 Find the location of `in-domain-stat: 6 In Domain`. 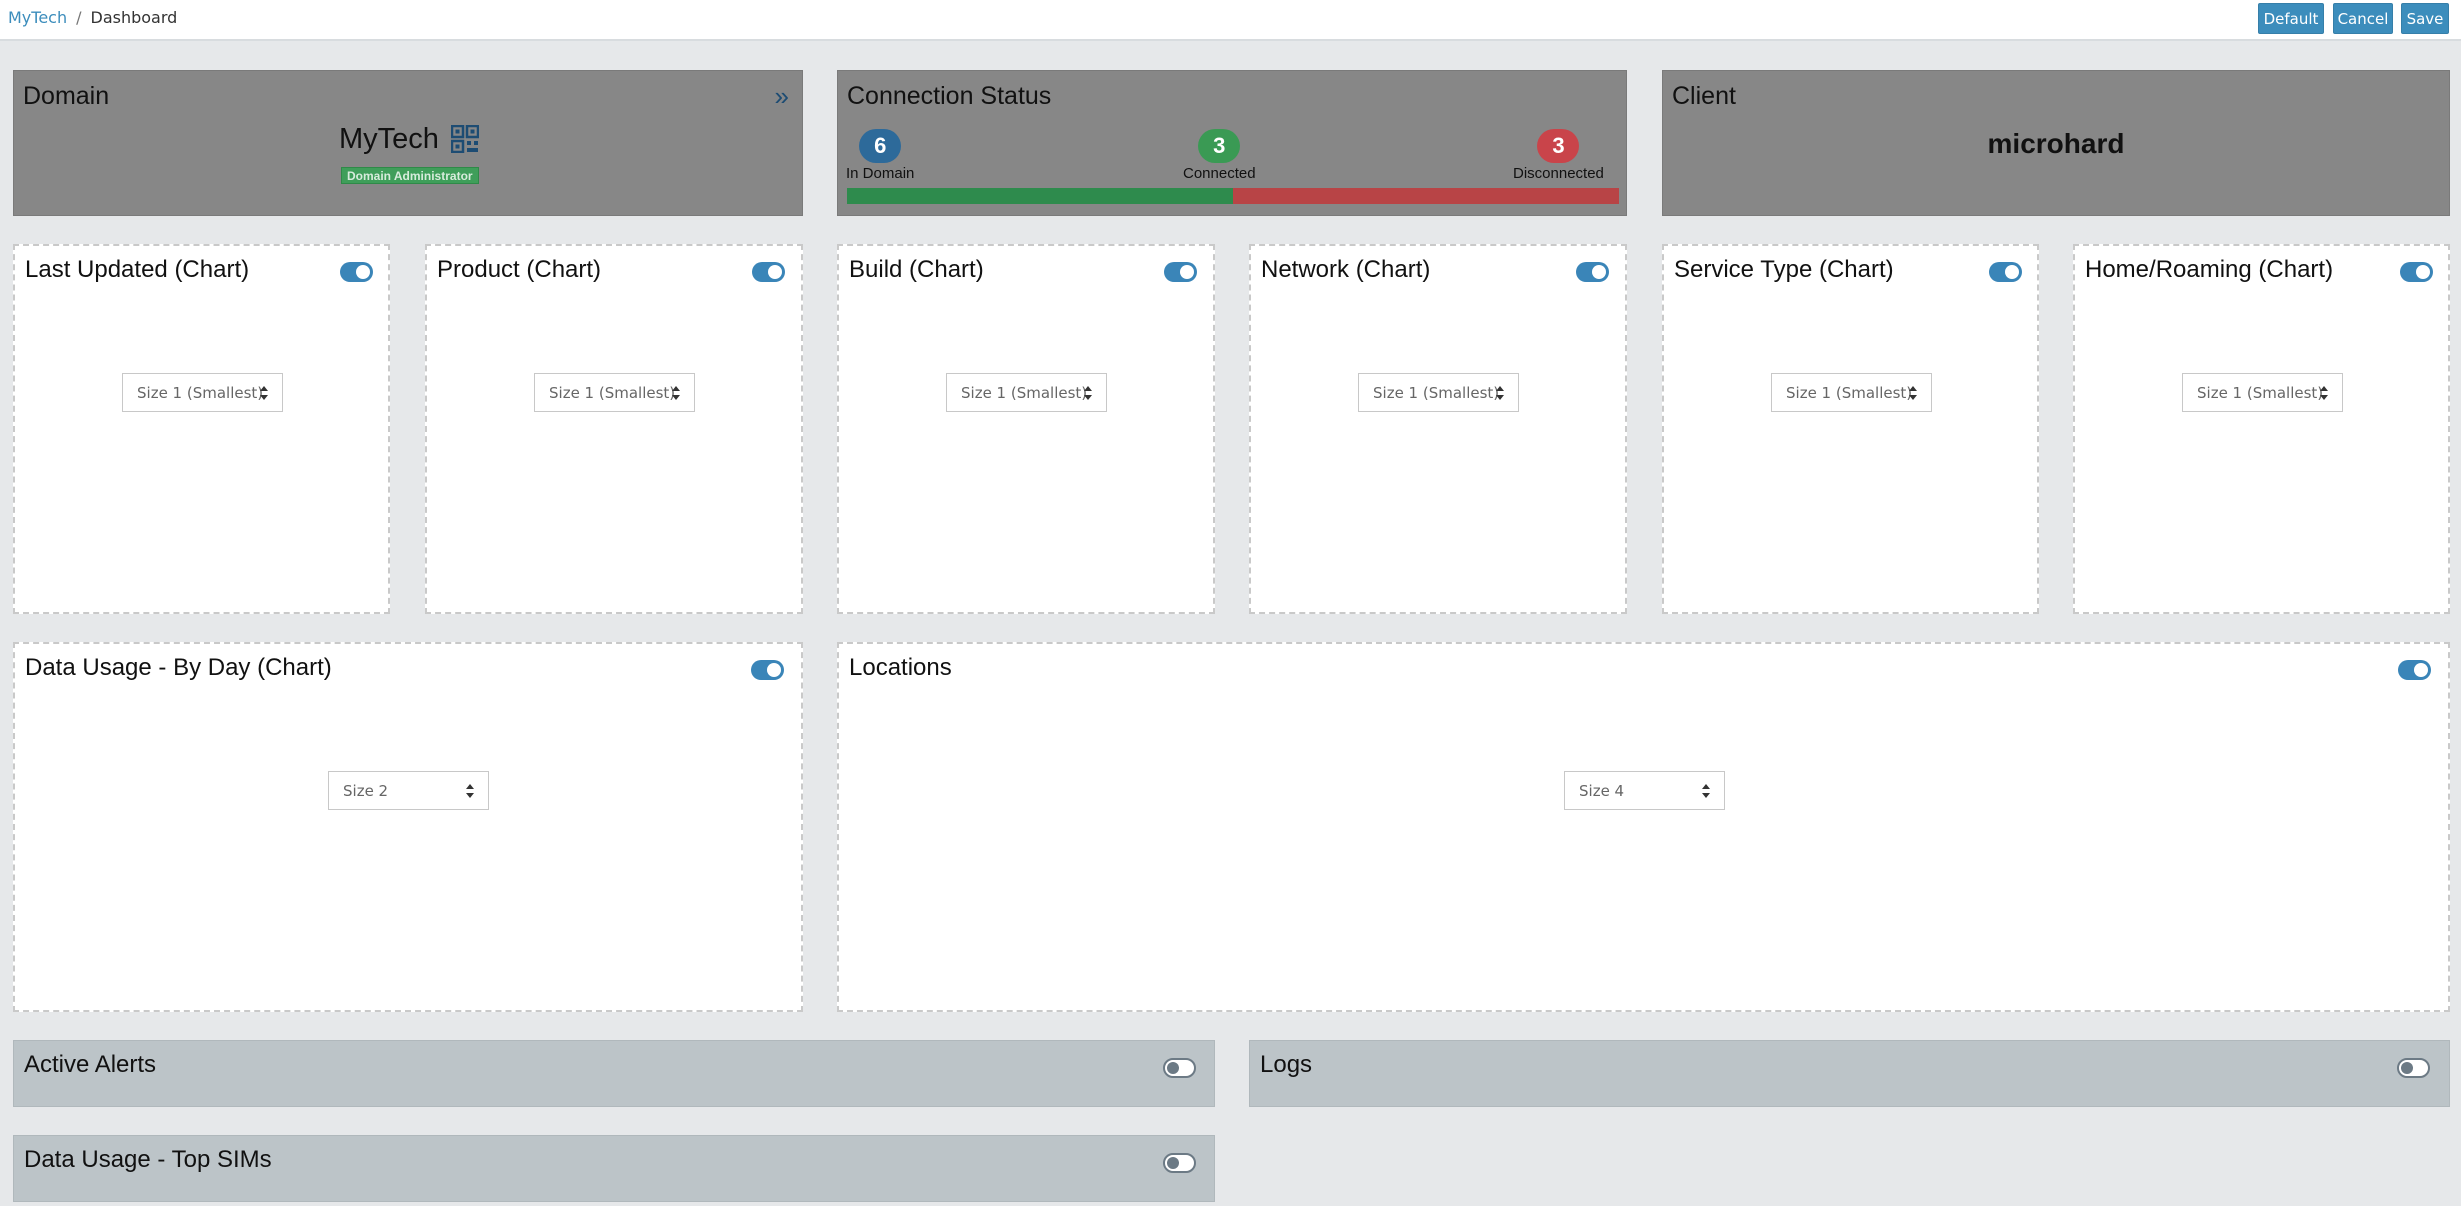

in-domain-stat: 6 In Domain is located at coordinates (880, 155).